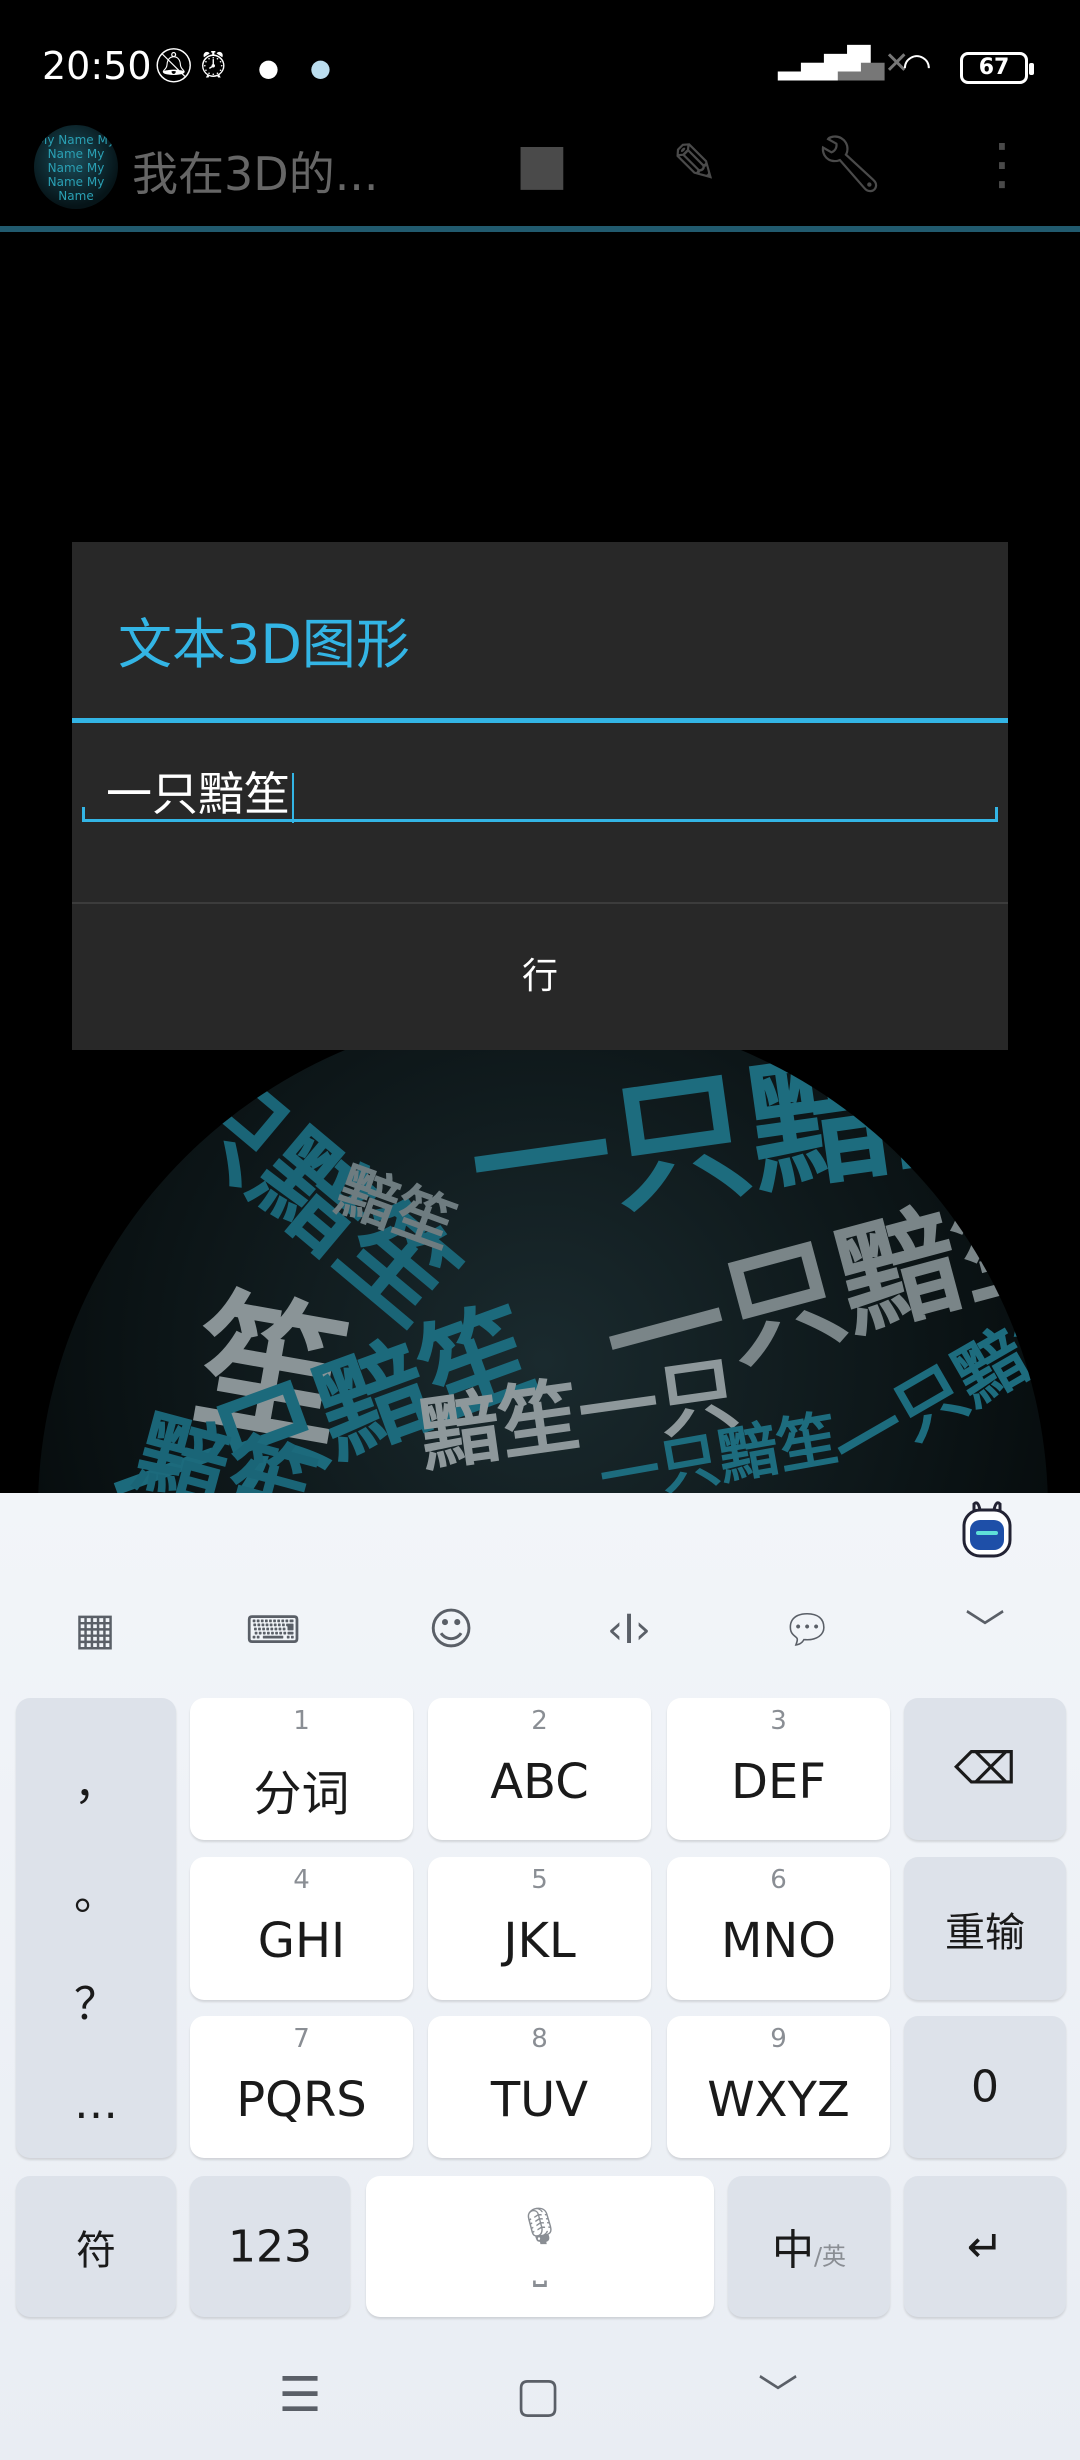 This screenshot has height=2460, width=1080. Describe the element at coordinates (198, 794) in the screenshot. I see `text-input-value: 一只黯笙` at that location.